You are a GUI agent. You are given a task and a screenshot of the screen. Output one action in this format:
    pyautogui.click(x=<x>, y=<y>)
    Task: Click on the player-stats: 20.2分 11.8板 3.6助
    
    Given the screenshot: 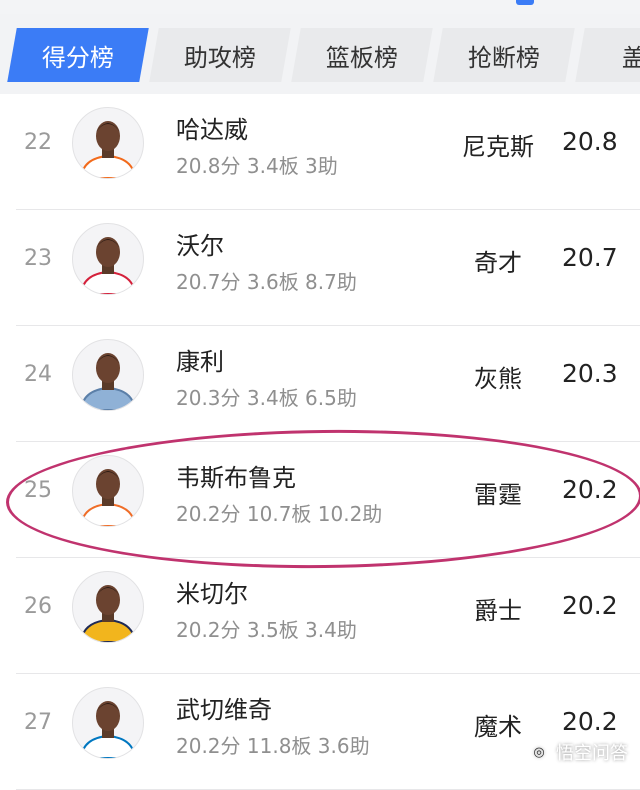 What is the action you would take?
    pyautogui.click(x=273, y=746)
    